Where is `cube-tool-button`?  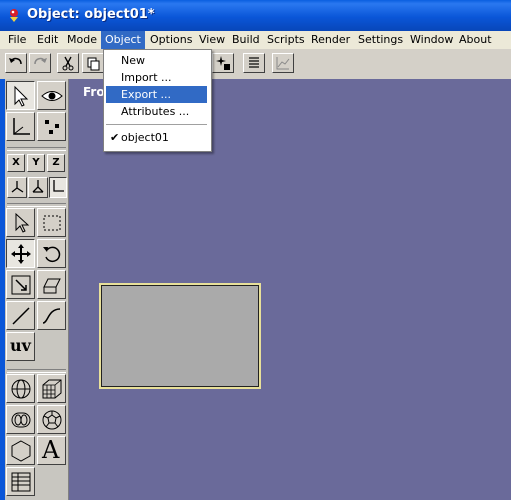 cube-tool-button is located at coordinates (51, 388).